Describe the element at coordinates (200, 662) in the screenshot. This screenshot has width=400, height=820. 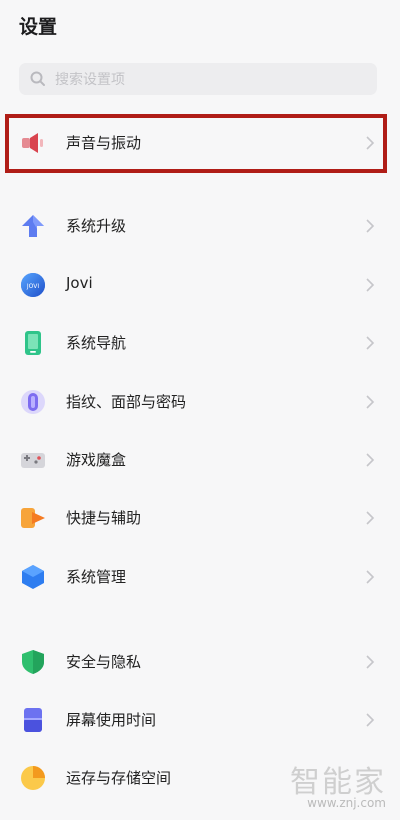
I see `settings-item-security-privacy: 安全与隐私` at that location.